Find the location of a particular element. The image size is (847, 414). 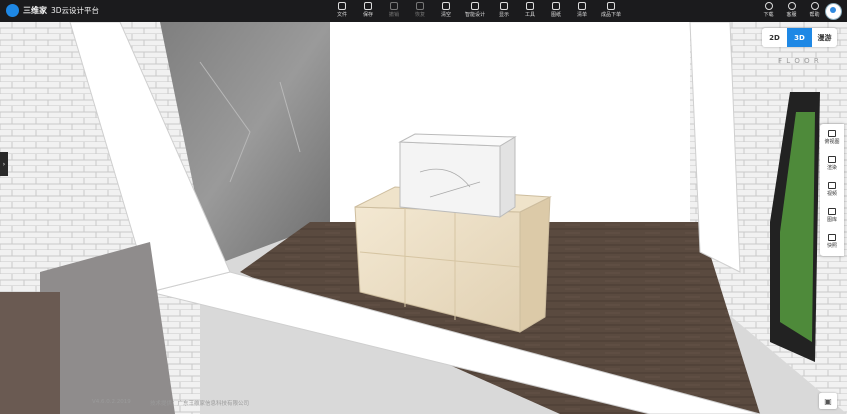

service-button: 客服 is located at coordinates (791, 11).